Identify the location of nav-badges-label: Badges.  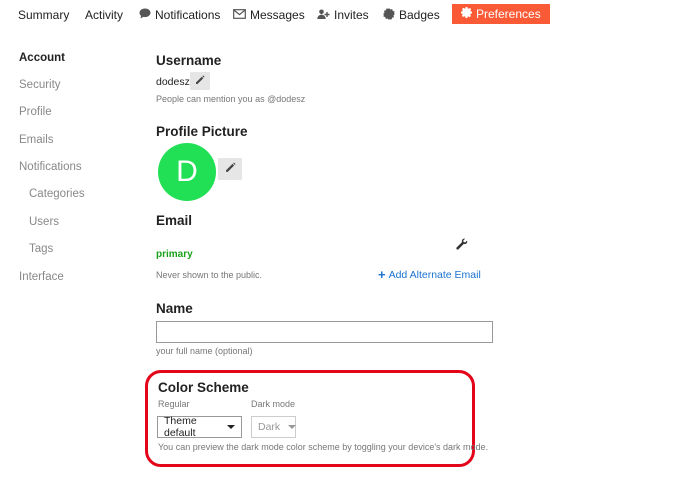
(419, 15).